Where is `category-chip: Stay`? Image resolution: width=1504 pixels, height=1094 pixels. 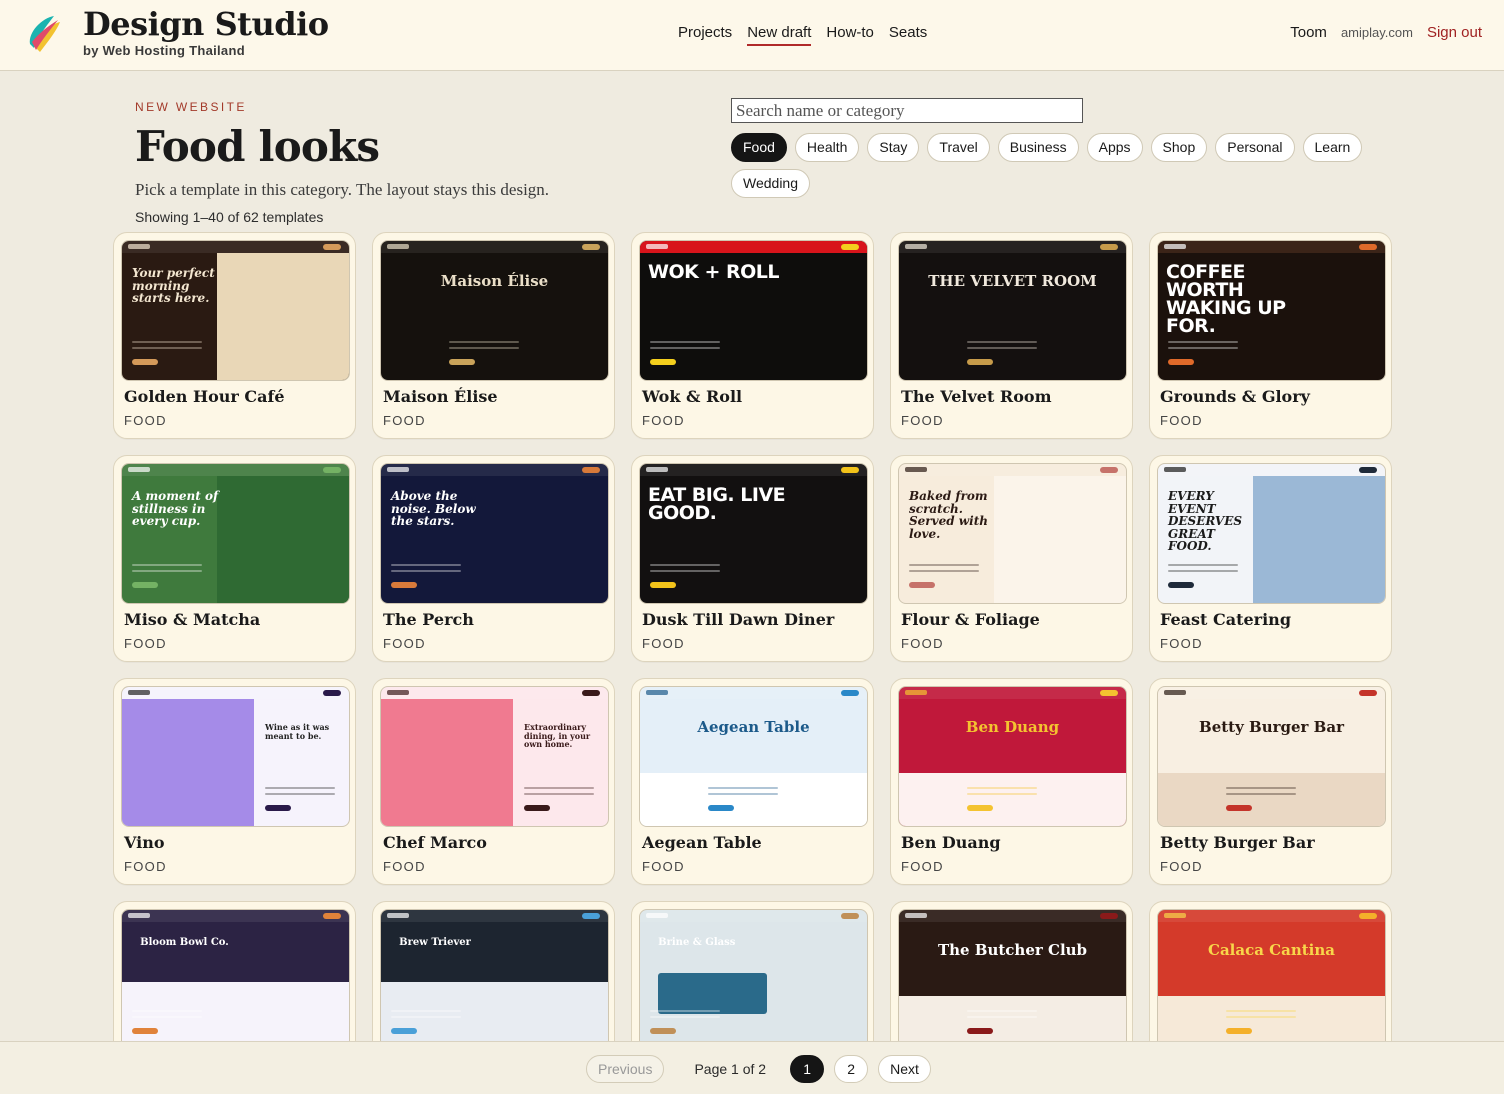 category-chip: Stay is located at coordinates (893, 147).